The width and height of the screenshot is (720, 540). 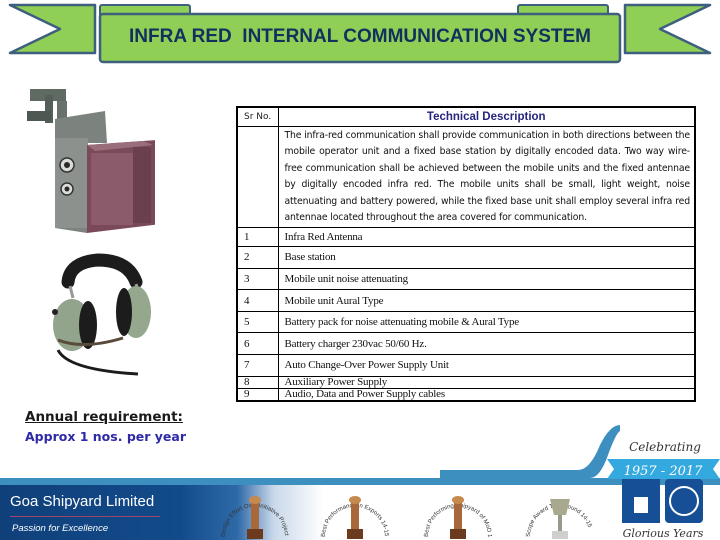 I want to click on award-cup-icon: Scope Award Turnaround 14-15, so click(x=559, y=519).